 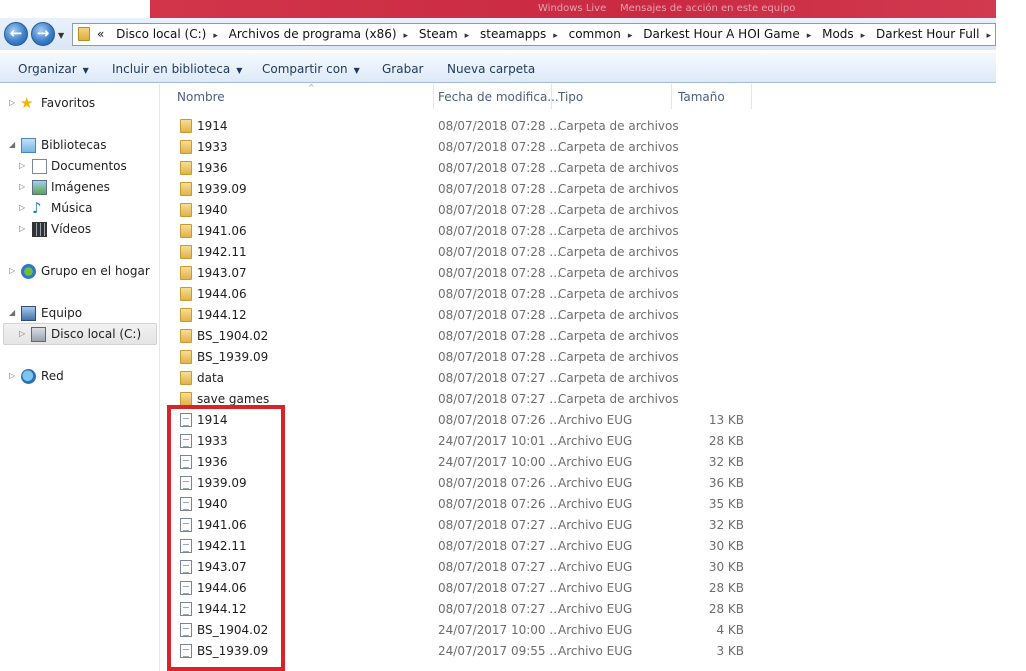 I want to click on back-button: ←, so click(x=16, y=34).